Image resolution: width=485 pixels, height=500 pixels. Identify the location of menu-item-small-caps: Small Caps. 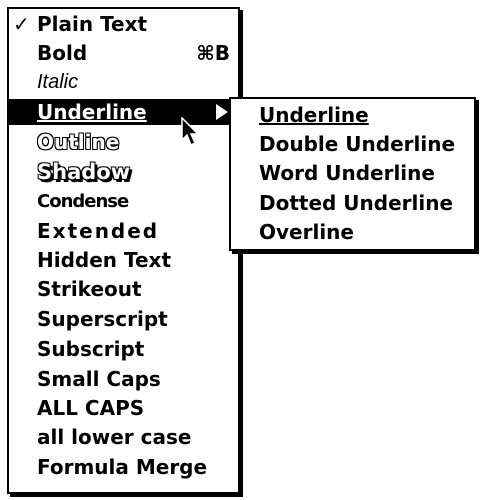
(123, 379).